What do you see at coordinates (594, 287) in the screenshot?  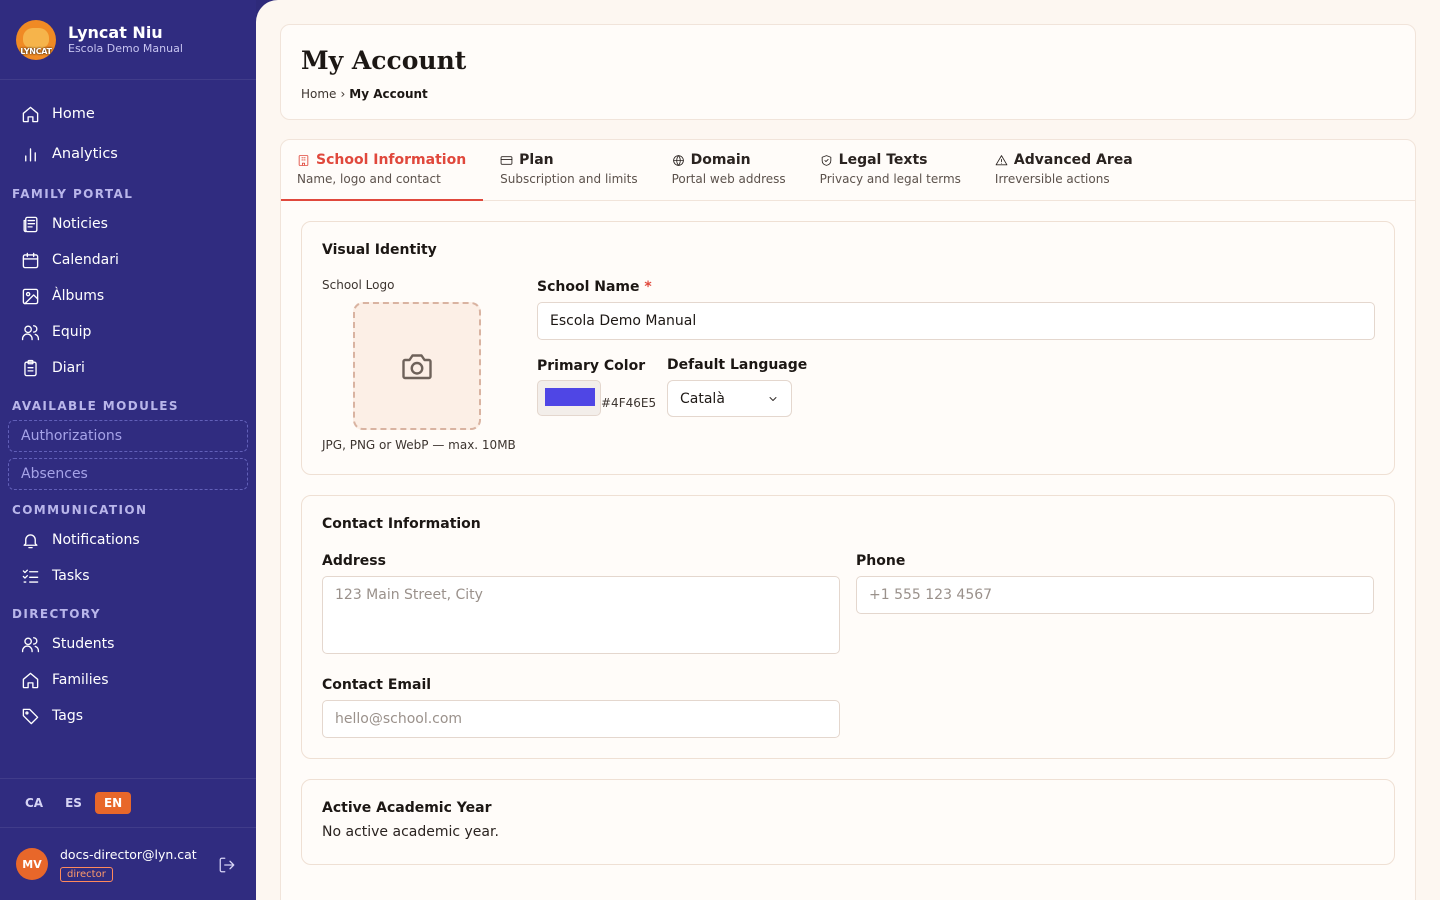 I see `school-name-label: School Name *` at bounding box center [594, 287].